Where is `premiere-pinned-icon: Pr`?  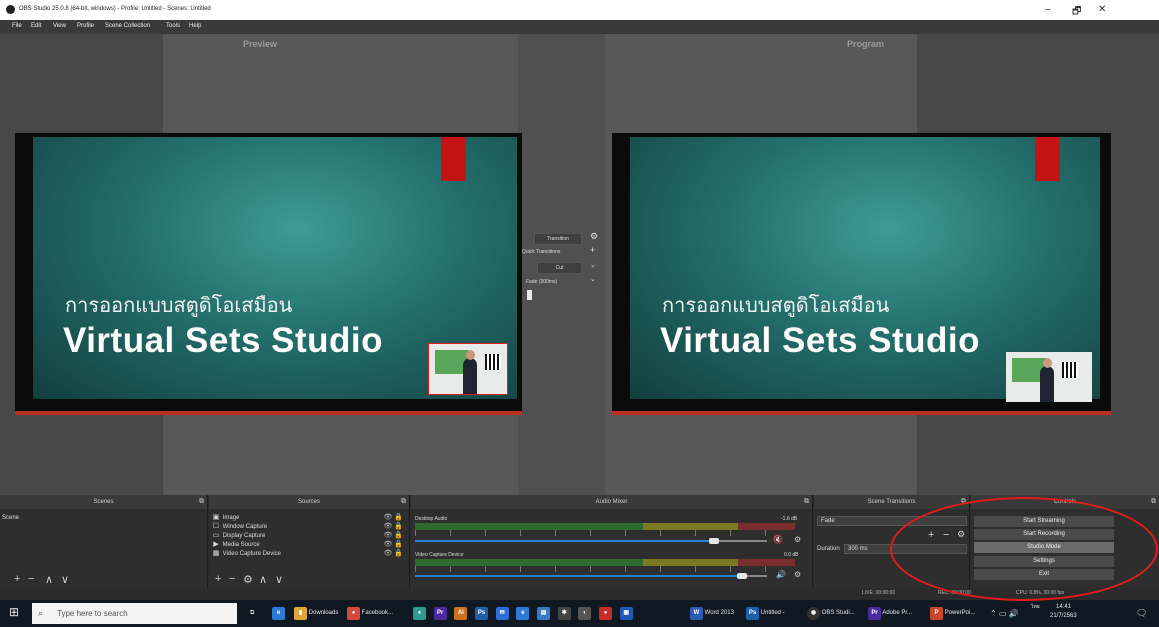
premiere-pinned-icon: Pr is located at coordinates (440, 613).